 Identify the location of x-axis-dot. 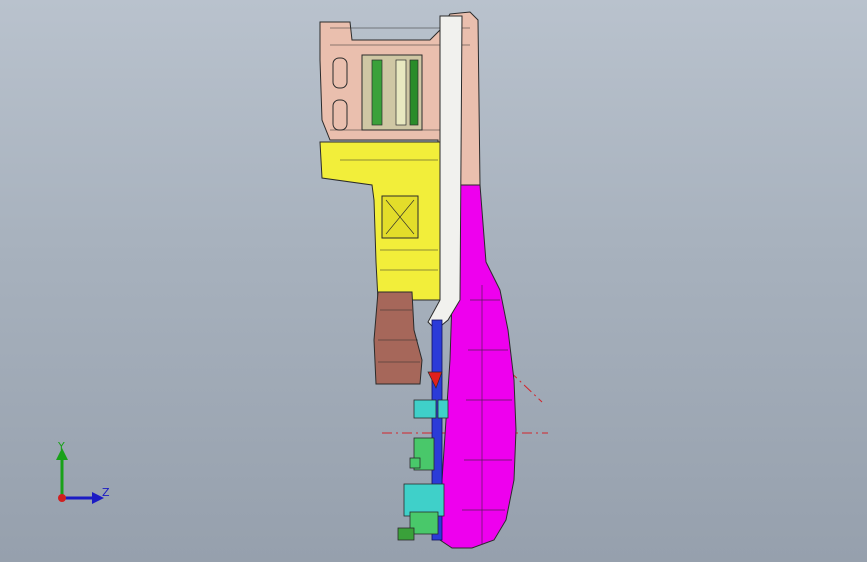
(62, 498).